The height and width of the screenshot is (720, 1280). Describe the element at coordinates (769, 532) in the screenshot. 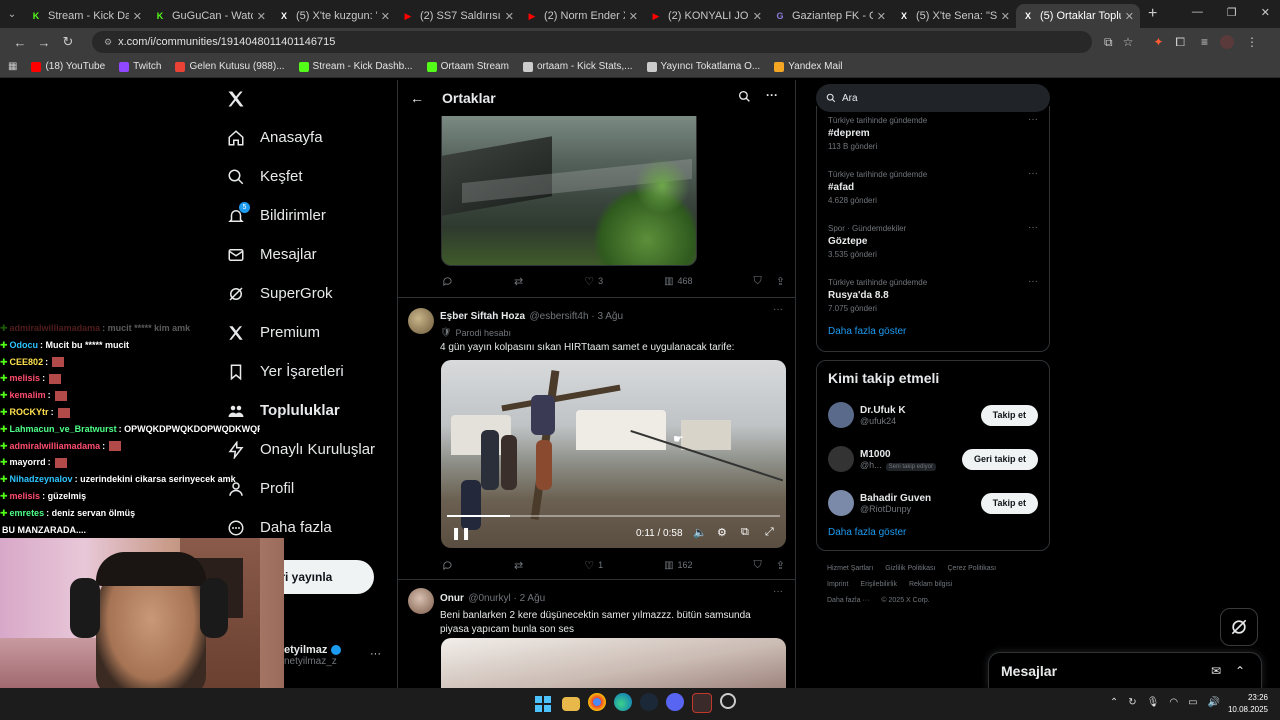

I see `fullscreen-icon: ⤢` at that location.